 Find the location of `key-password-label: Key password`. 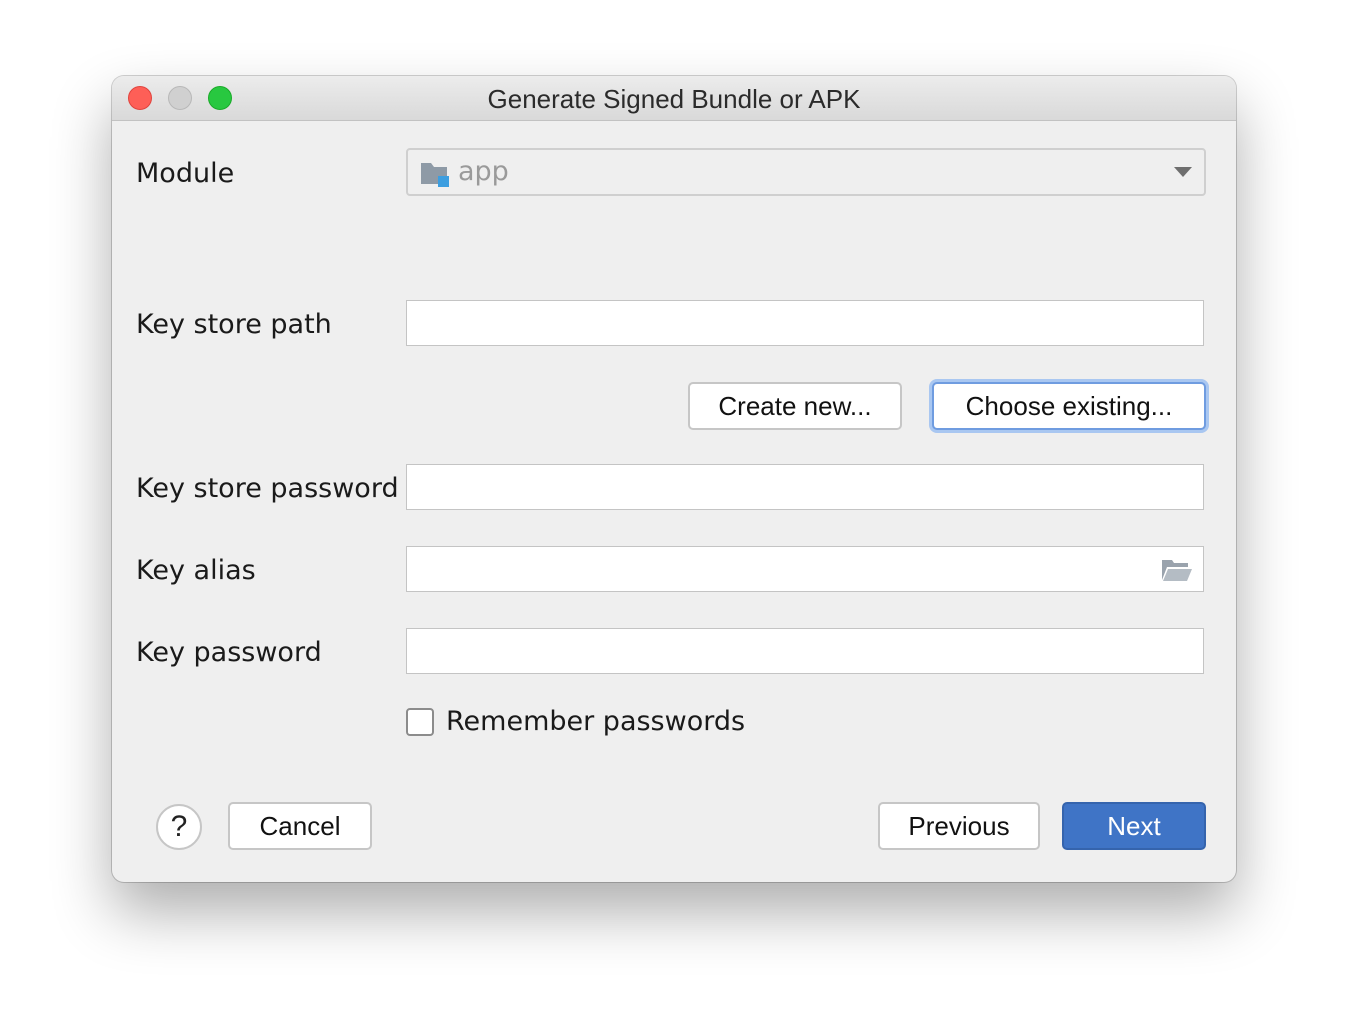

key-password-label: Key password is located at coordinates (229, 652).